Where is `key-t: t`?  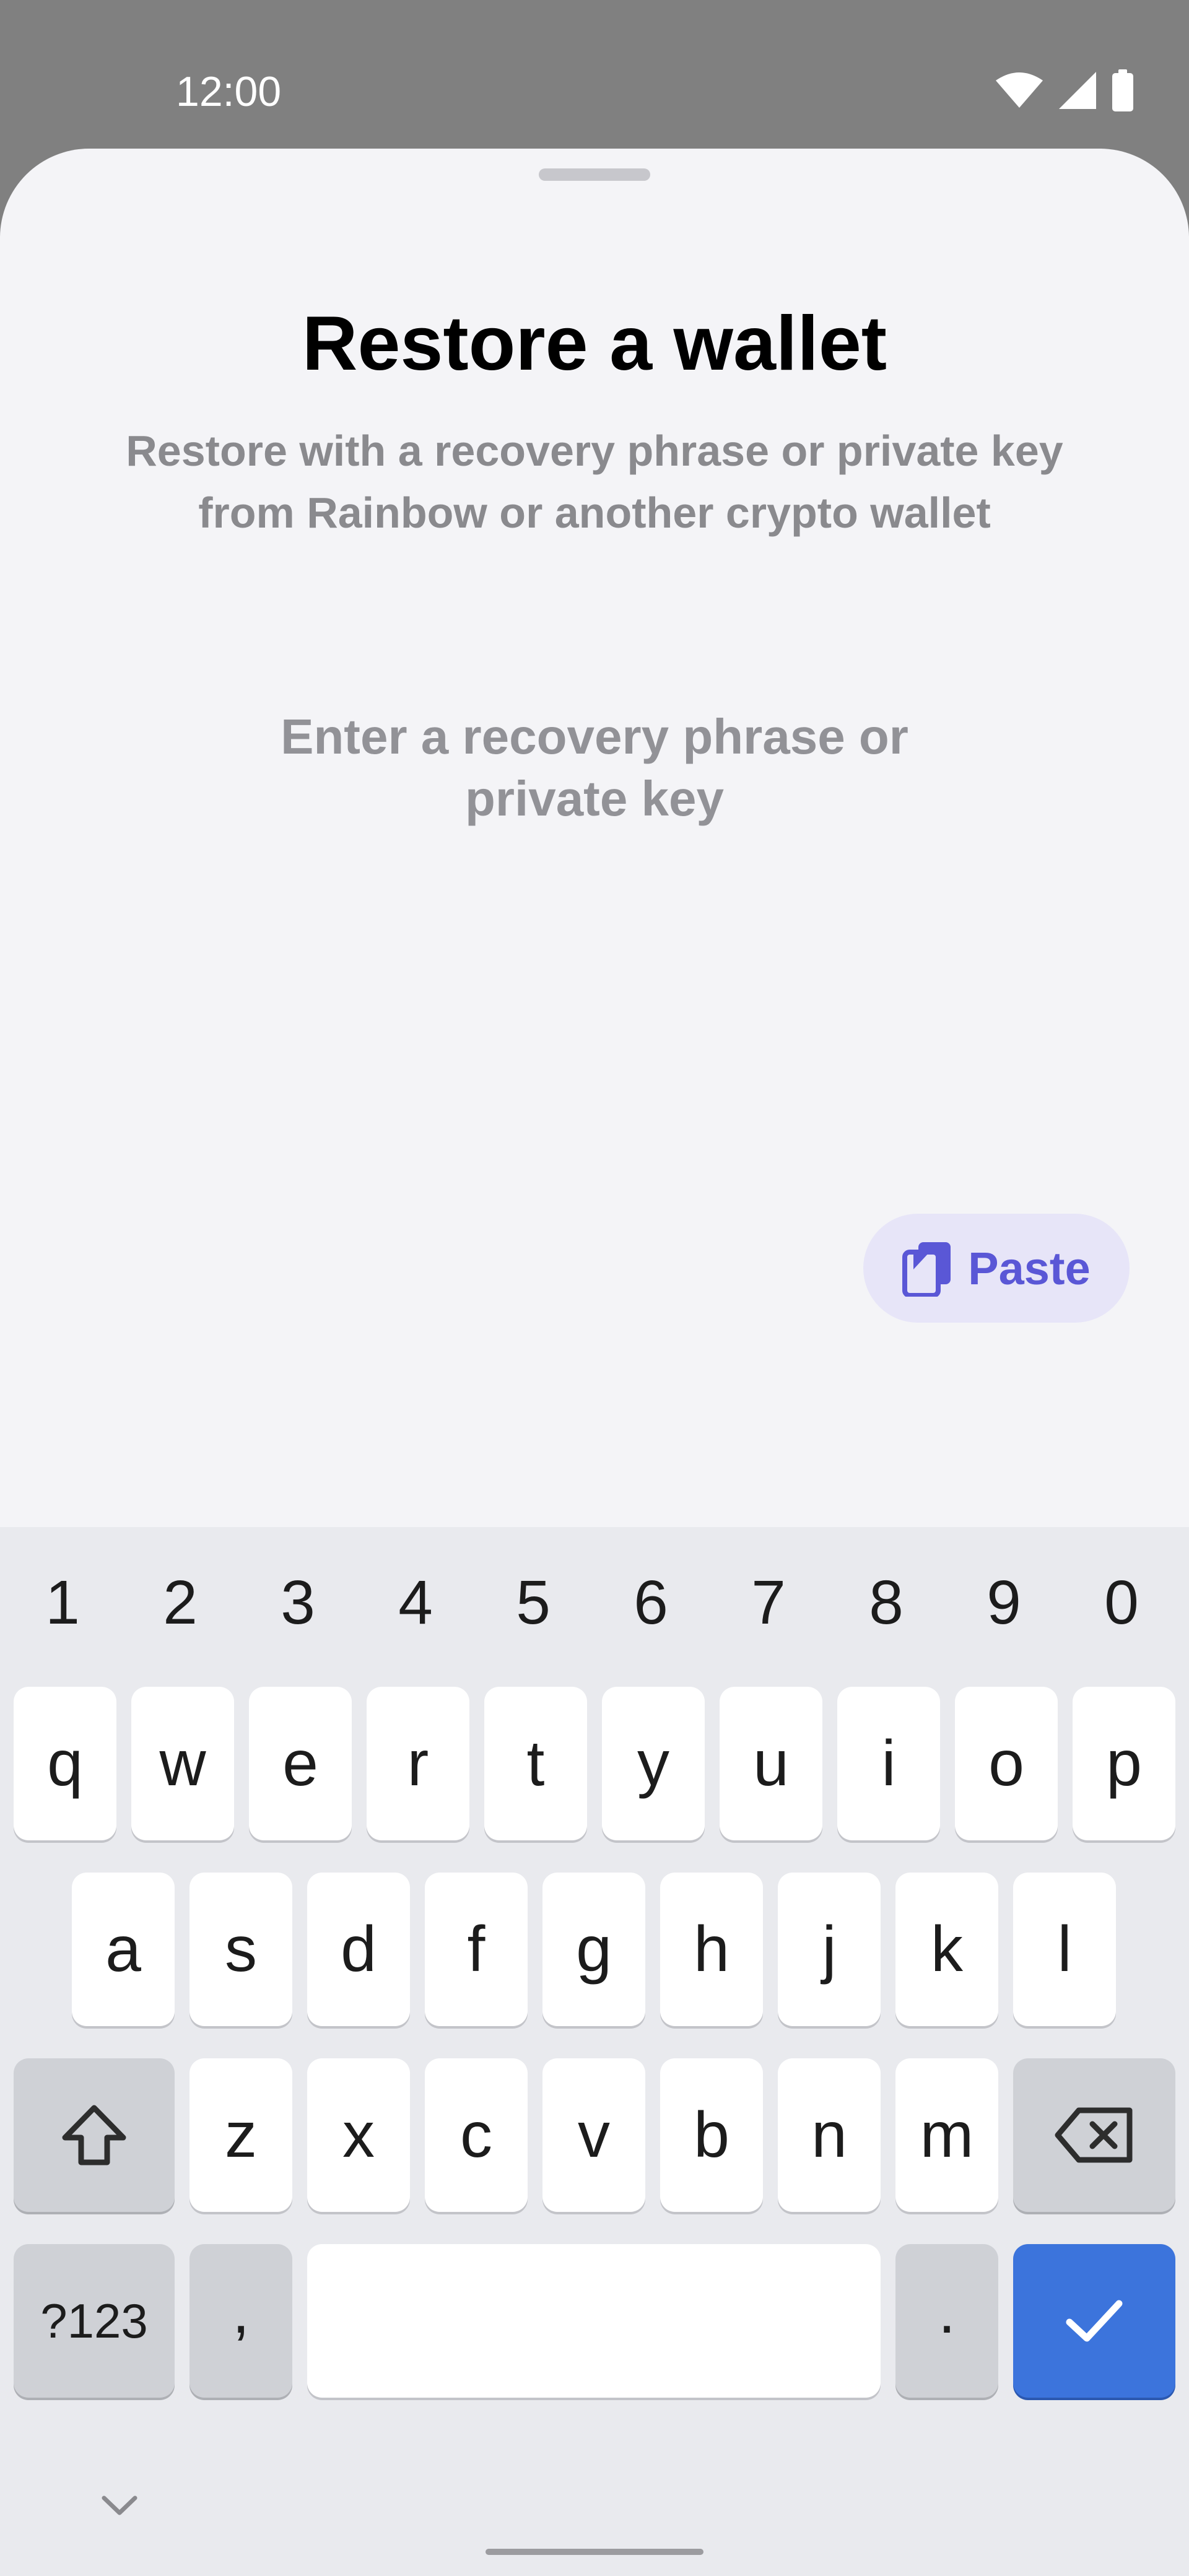 key-t: t is located at coordinates (535, 1763).